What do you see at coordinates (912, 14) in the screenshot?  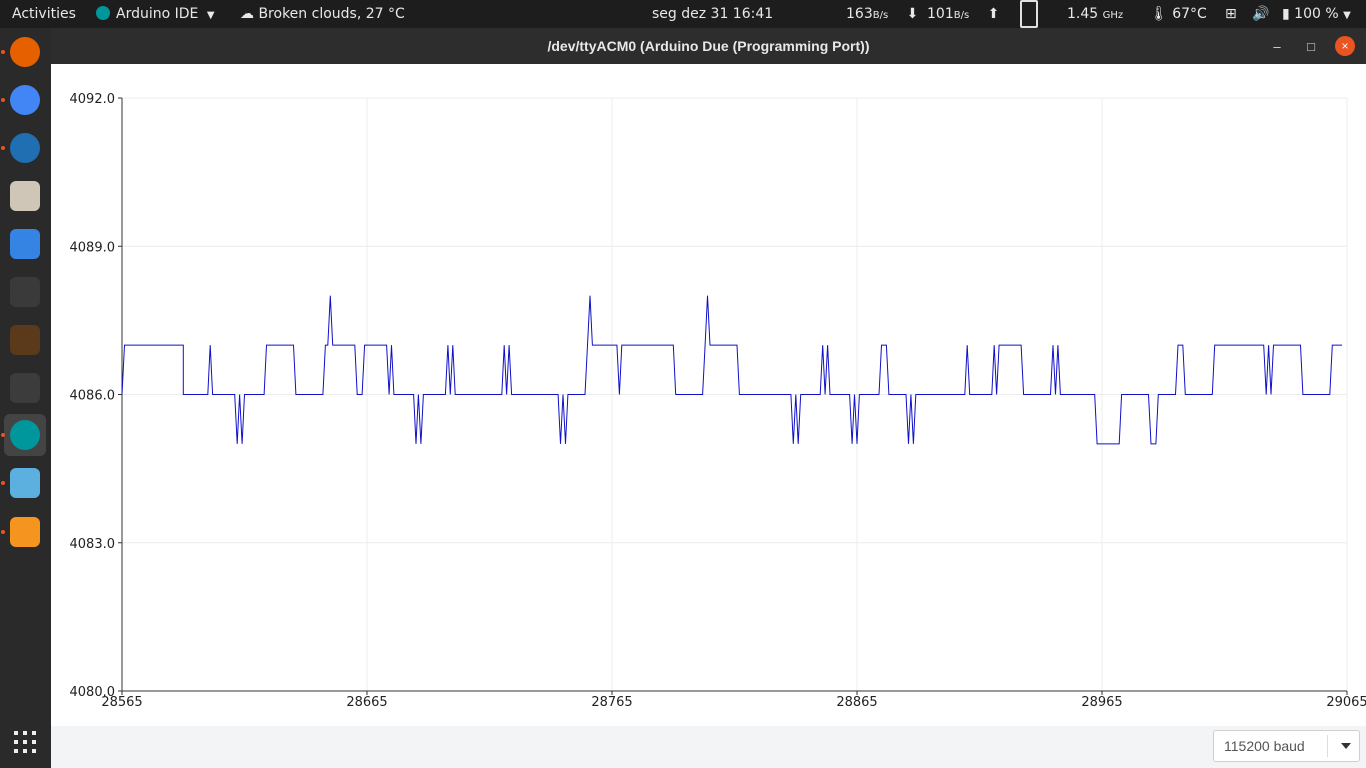 I see `arrow-down-icon: ⬇` at bounding box center [912, 14].